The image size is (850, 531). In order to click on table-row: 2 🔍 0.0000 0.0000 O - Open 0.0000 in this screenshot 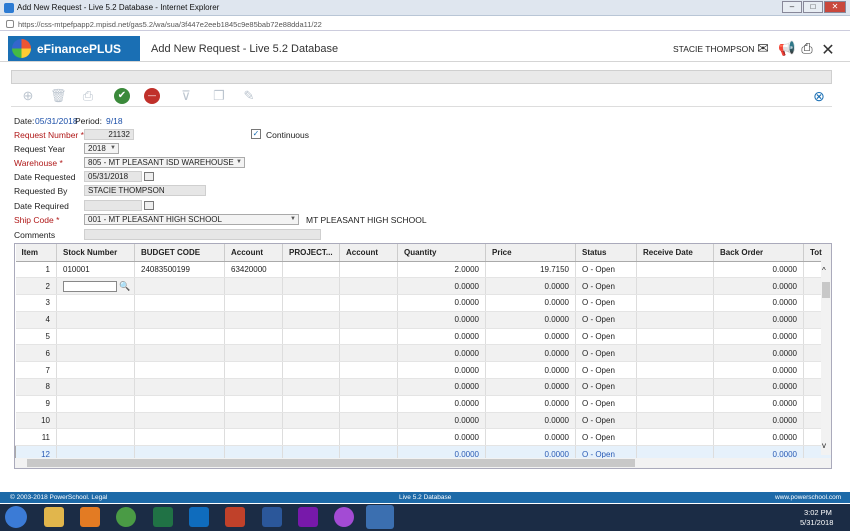, I will do `click(423, 286)`.